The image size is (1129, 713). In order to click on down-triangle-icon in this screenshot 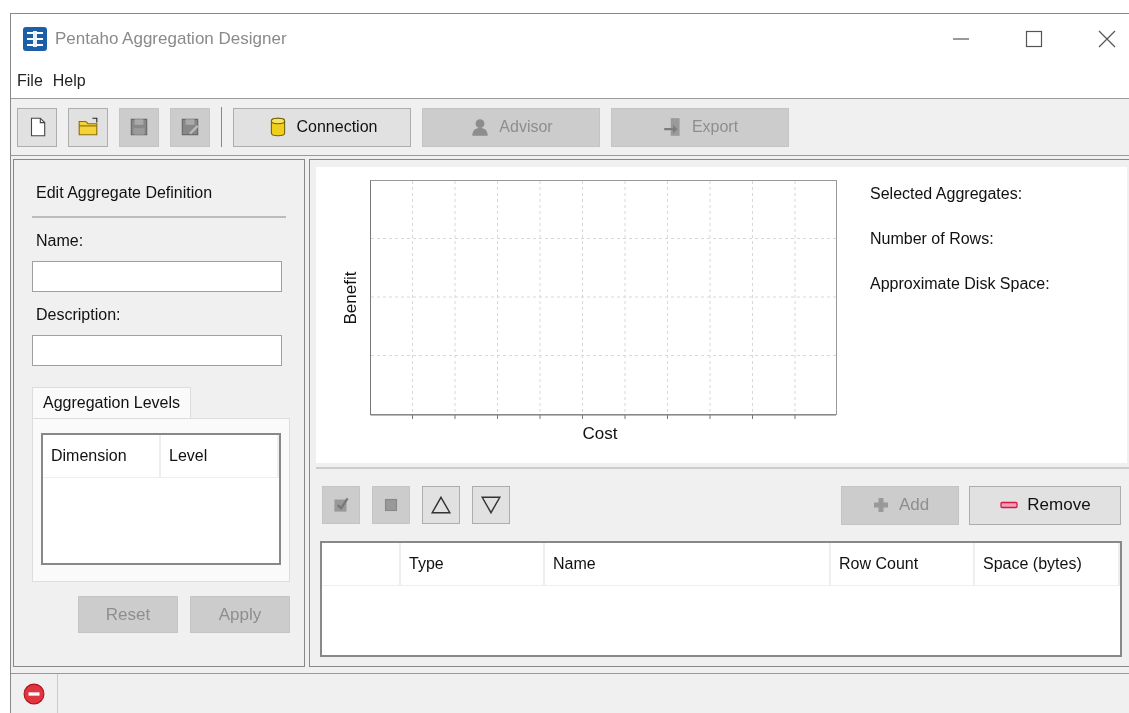, I will do `click(491, 505)`.